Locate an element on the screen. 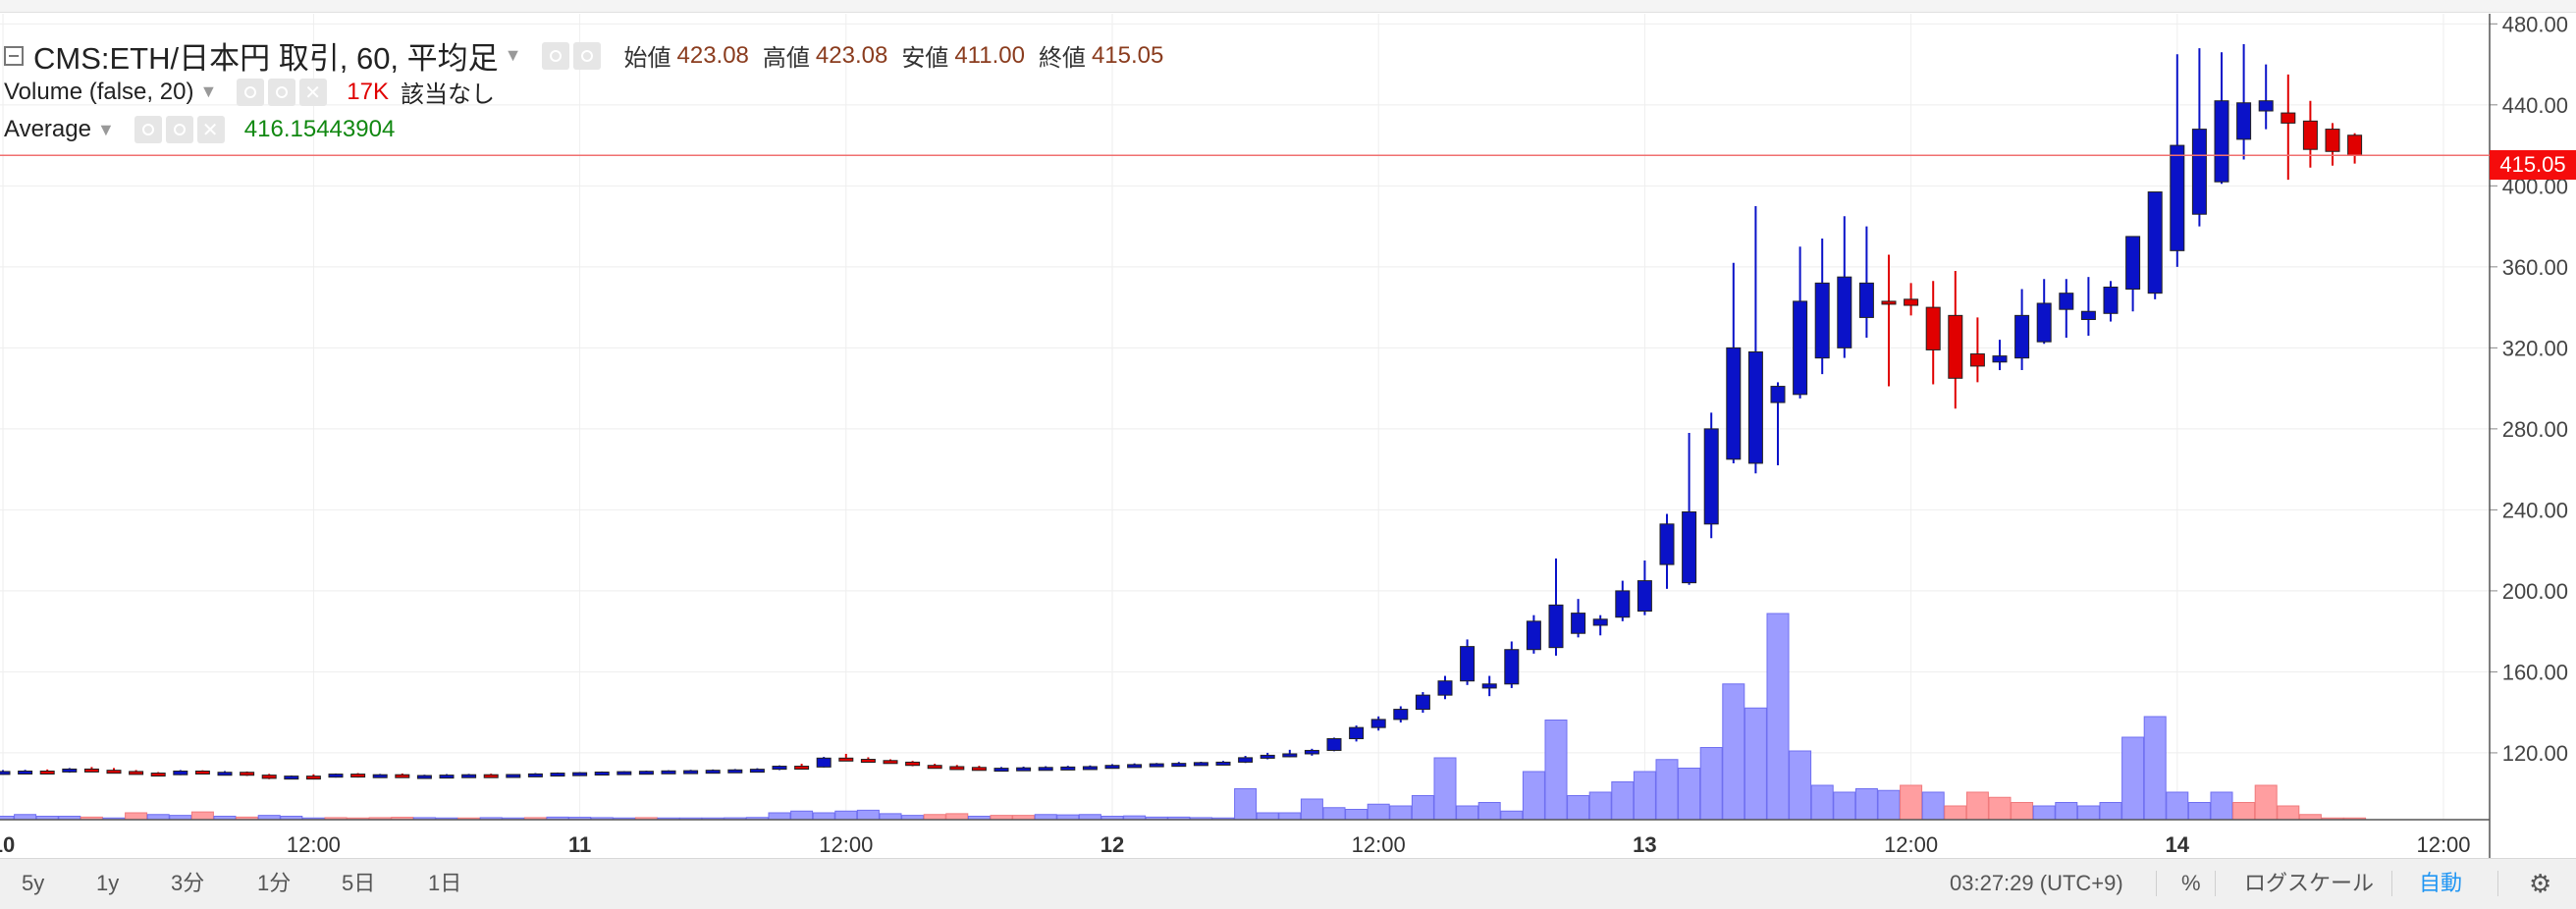  low-value: 411.00 is located at coordinates (989, 55).